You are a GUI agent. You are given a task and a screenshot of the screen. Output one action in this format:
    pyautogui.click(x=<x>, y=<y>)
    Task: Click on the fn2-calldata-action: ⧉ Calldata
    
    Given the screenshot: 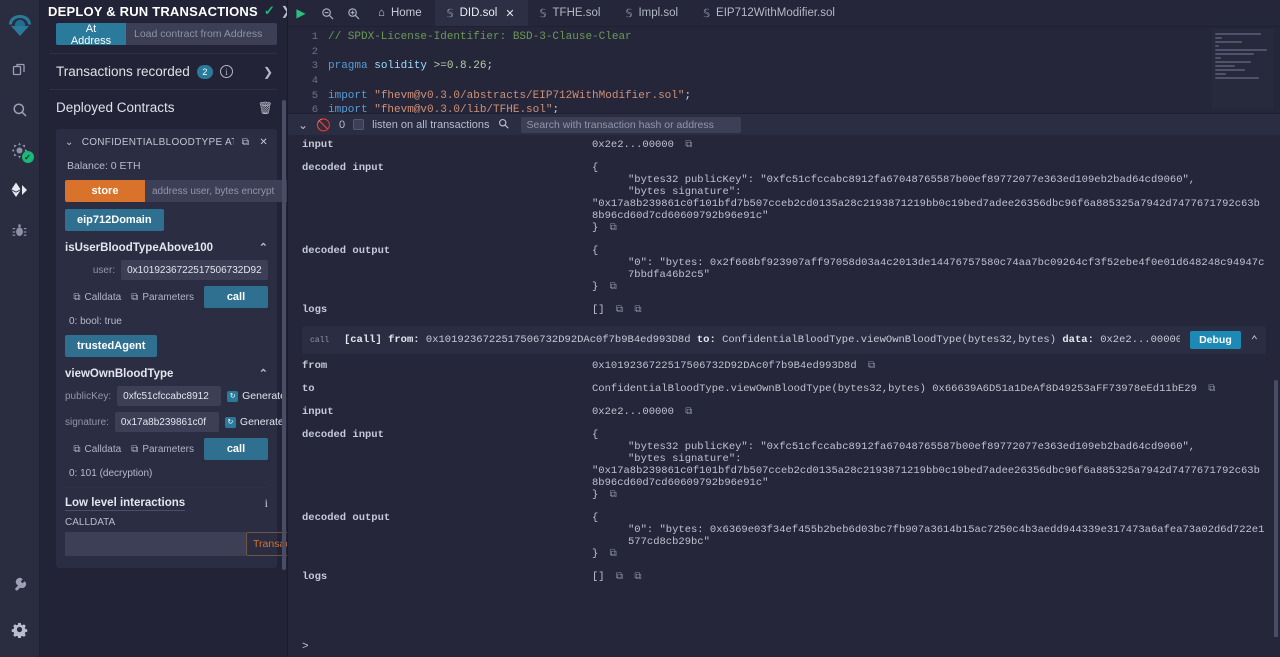 What is the action you would take?
    pyautogui.click(x=97, y=449)
    